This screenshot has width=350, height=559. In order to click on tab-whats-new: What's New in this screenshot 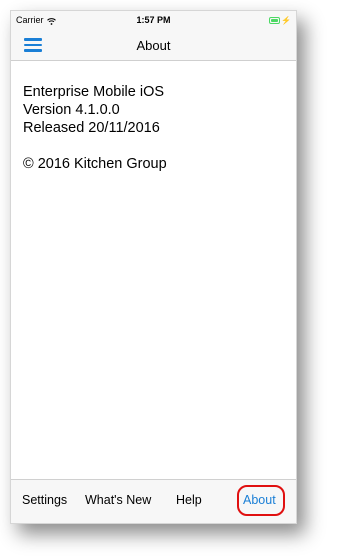, I will do `click(118, 500)`.